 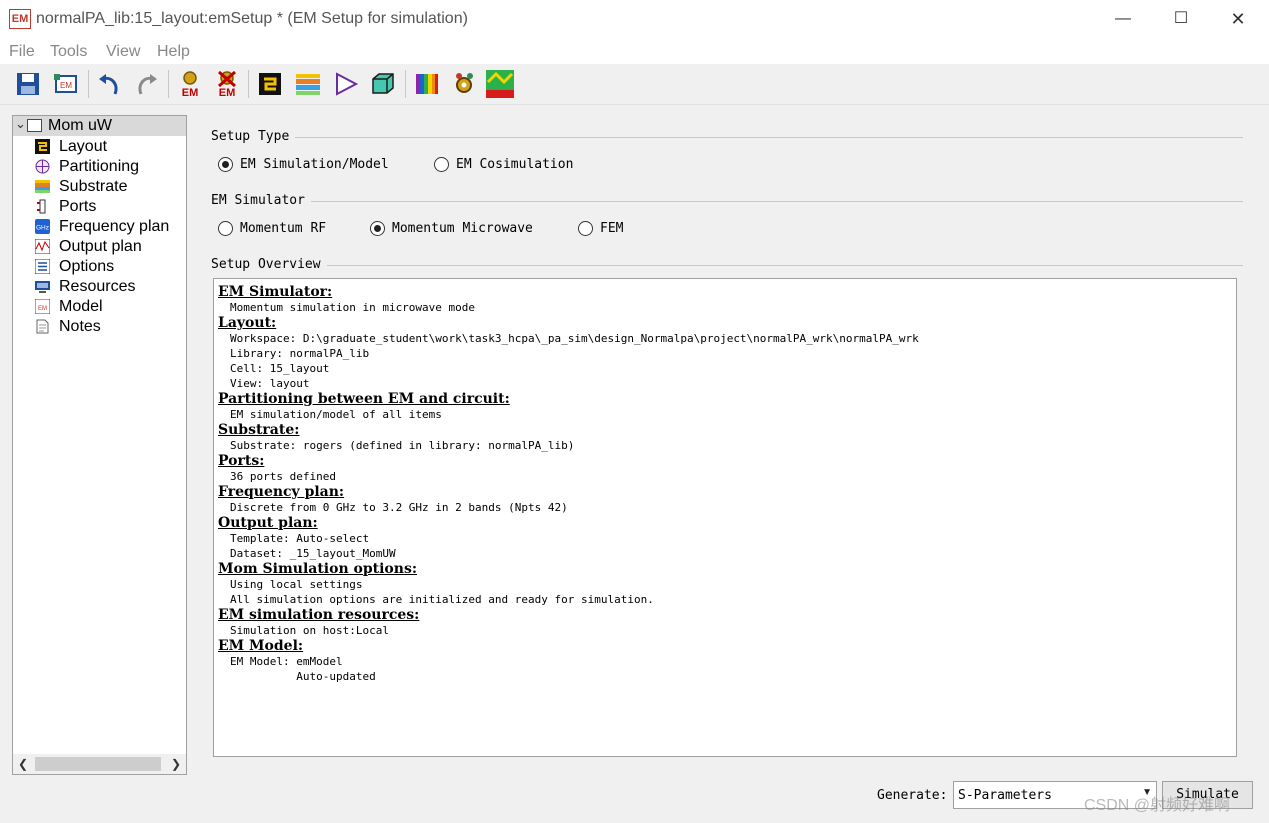 What do you see at coordinates (259, 430) in the screenshot?
I see `overview-heading: Substrate:` at bounding box center [259, 430].